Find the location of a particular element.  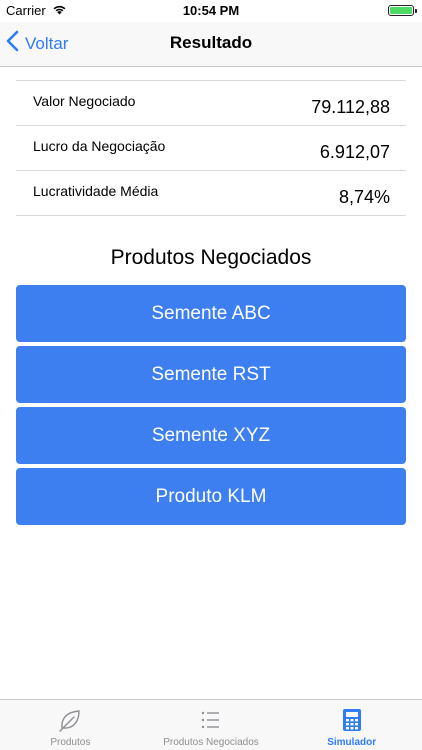

summary-value: 8,74% is located at coordinates (364, 197).